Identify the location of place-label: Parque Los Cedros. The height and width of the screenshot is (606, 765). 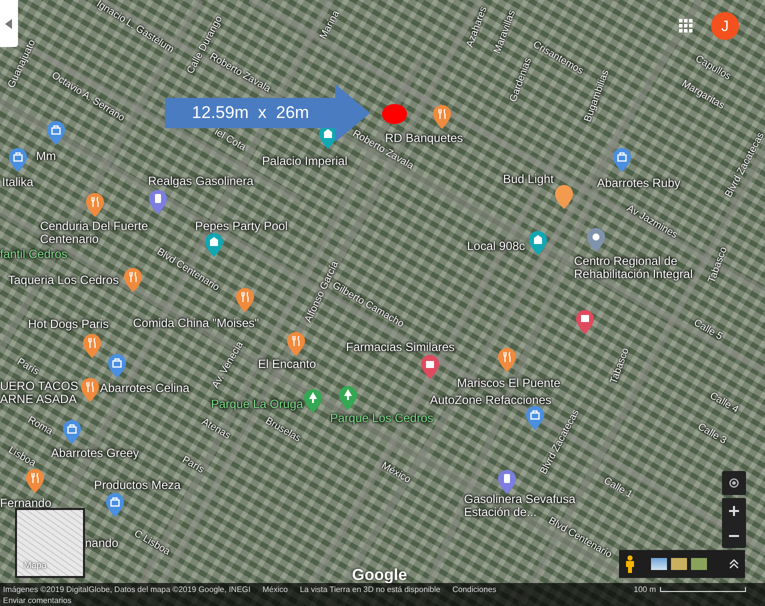
(382, 418).